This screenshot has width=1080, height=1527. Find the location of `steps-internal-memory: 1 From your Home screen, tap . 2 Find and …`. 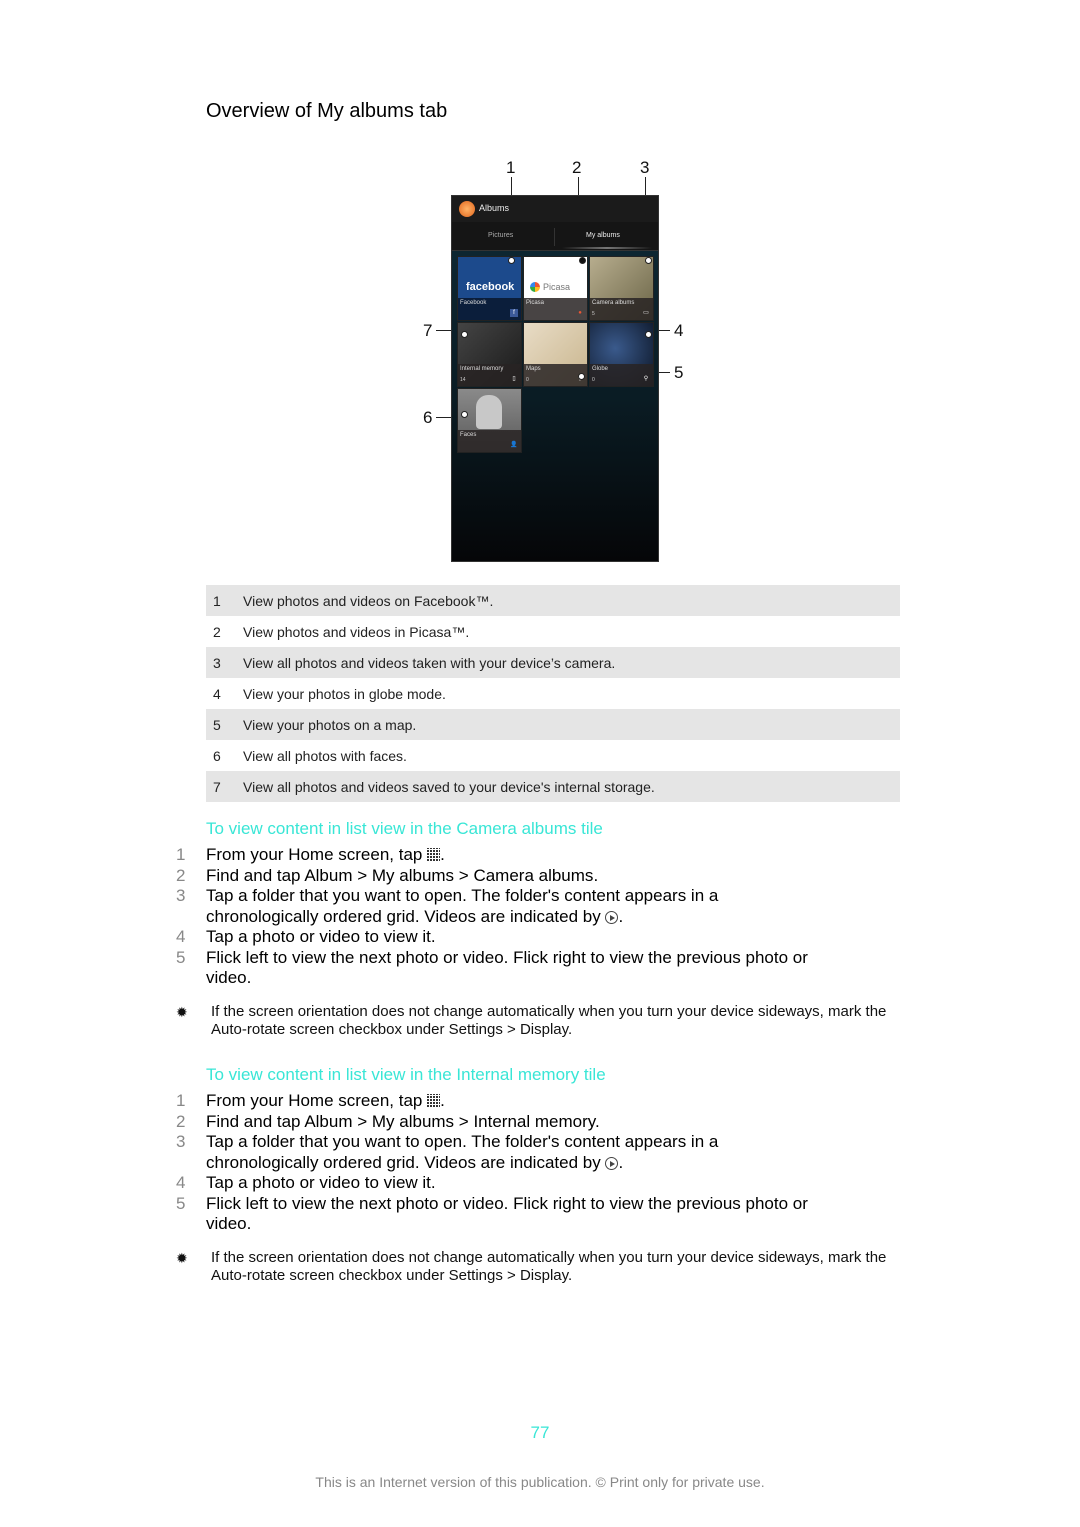

steps-internal-memory: 1 From your Home screen, tap . 2 Find and … is located at coordinates (531, 1163).